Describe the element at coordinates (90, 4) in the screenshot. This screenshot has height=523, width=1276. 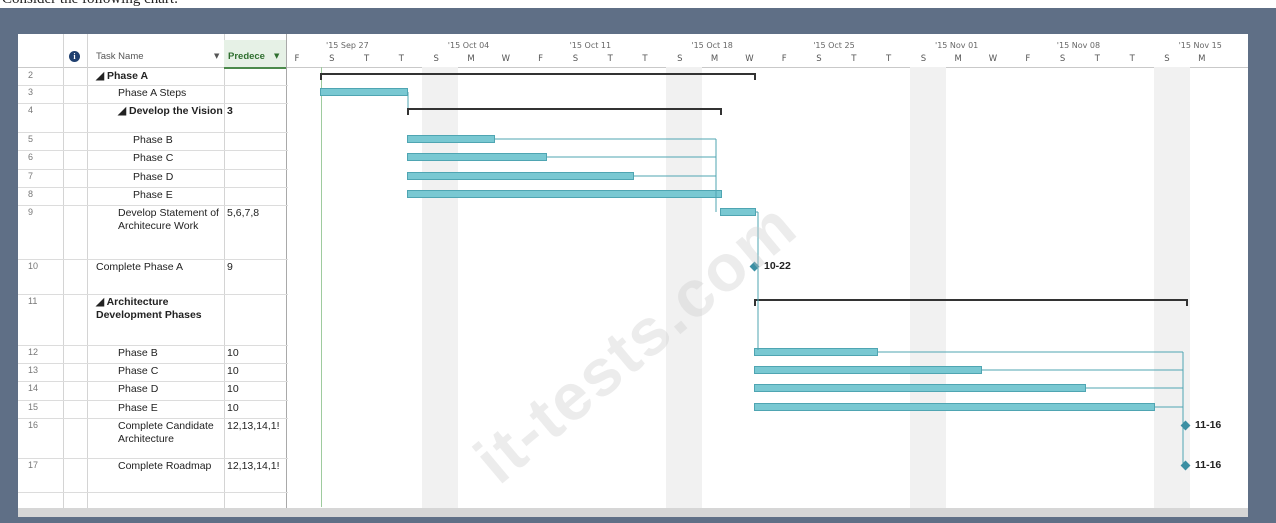
I see `question-caption: Consider the following chart:` at that location.